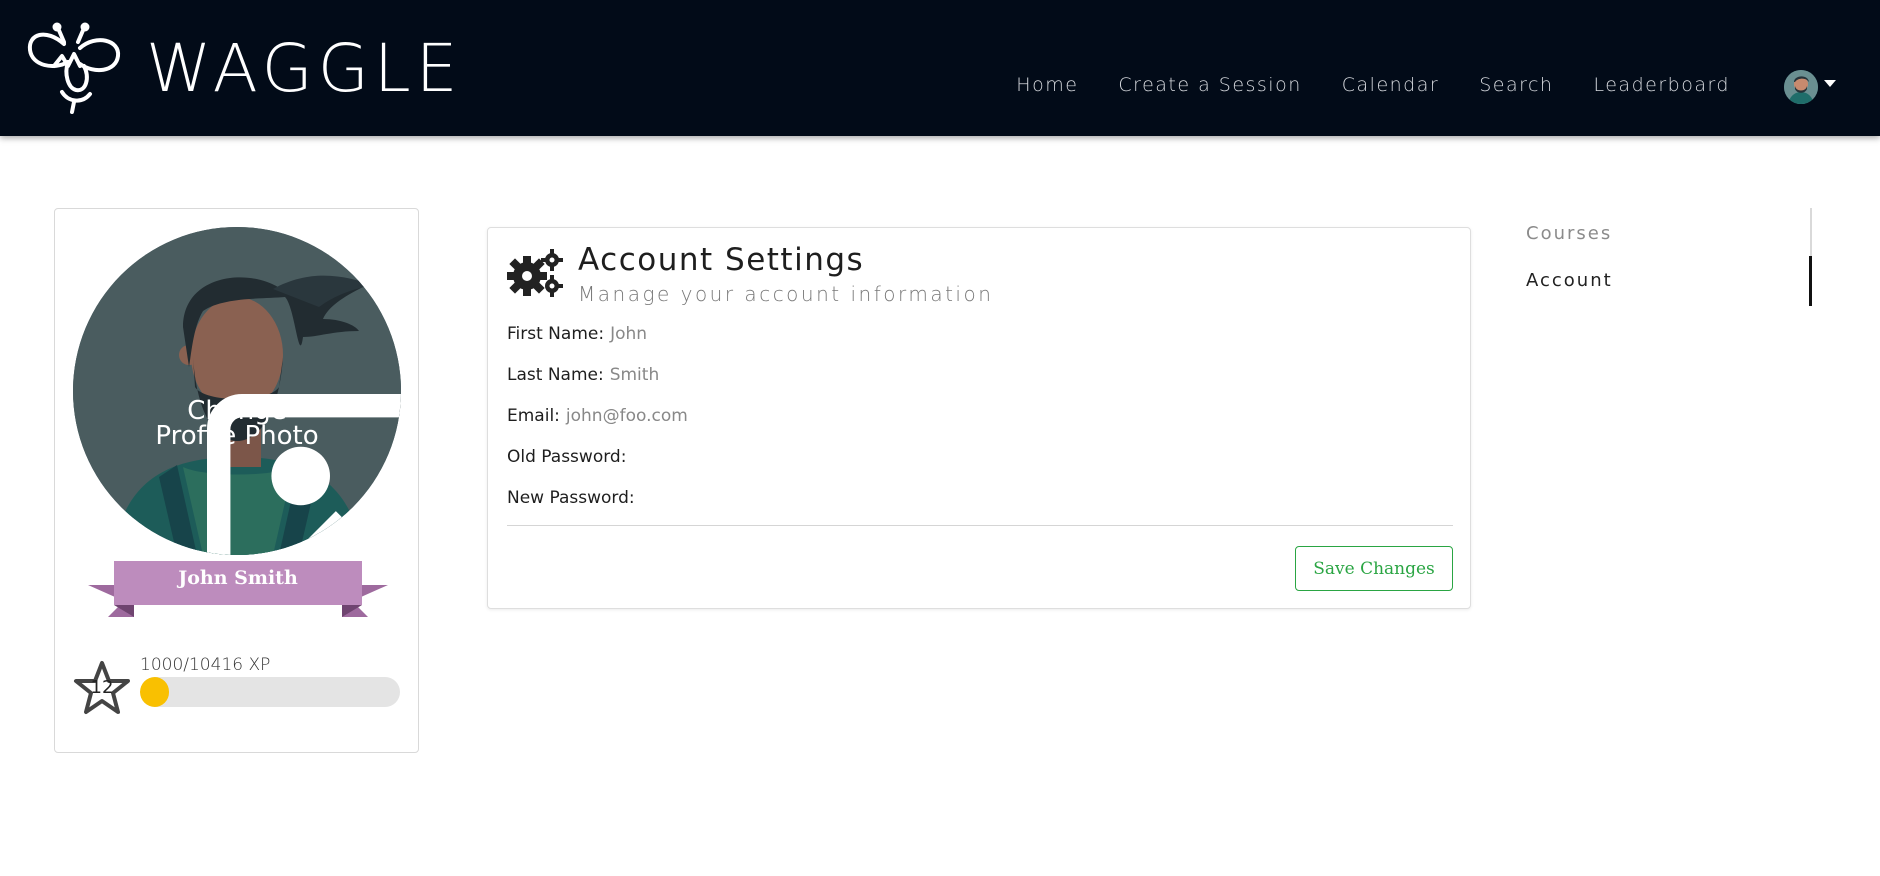 This screenshot has height=876, width=1880. I want to click on nav-calendar: Calendar, so click(1390, 85).